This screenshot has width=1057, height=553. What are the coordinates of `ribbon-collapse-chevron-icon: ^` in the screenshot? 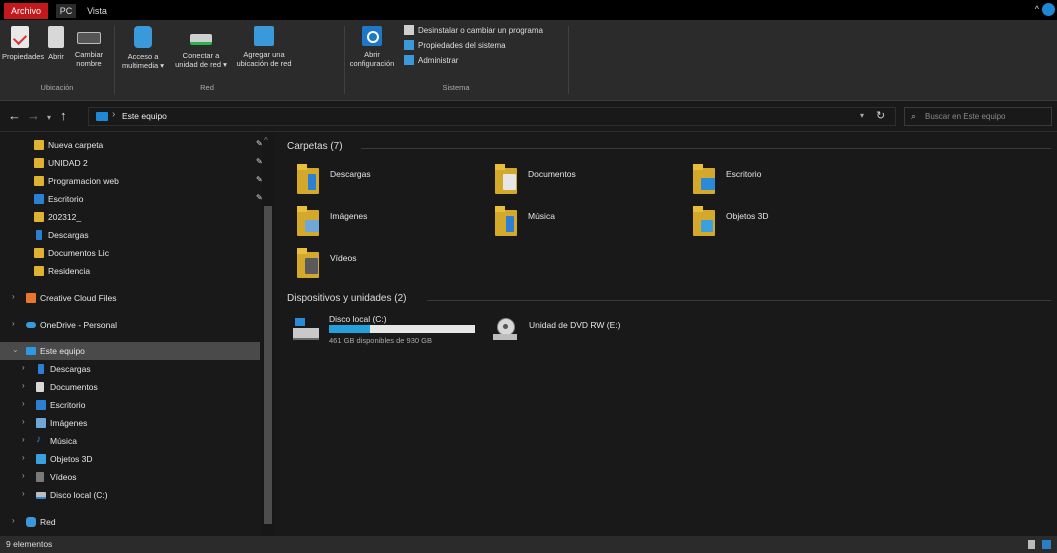 It's located at (1037, 9).